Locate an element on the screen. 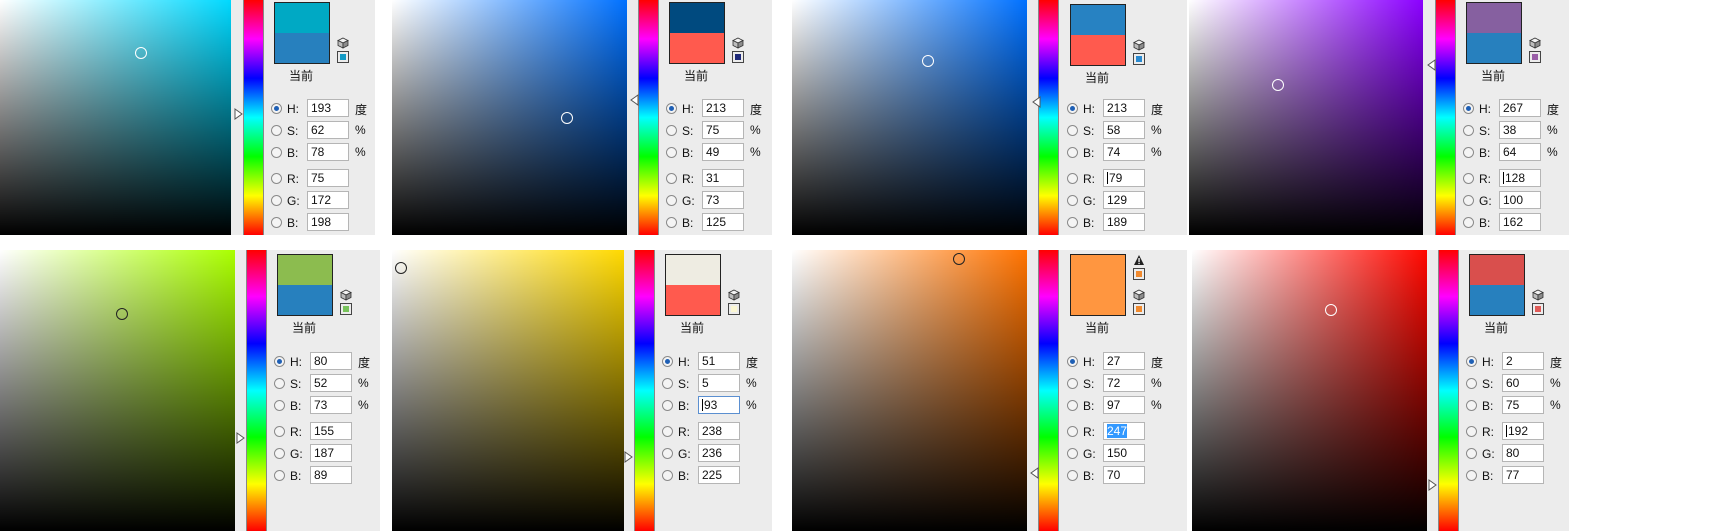  channel-input: 27 is located at coordinates (1124, 361).